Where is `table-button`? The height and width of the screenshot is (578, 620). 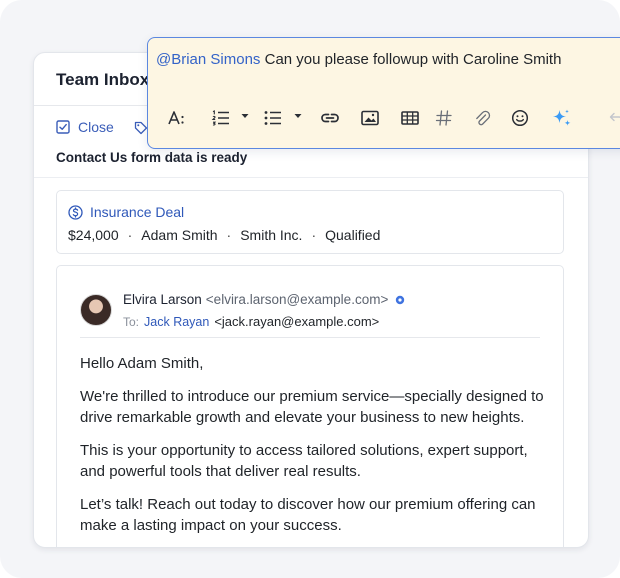 table-button is located at coordinates (410, 118).